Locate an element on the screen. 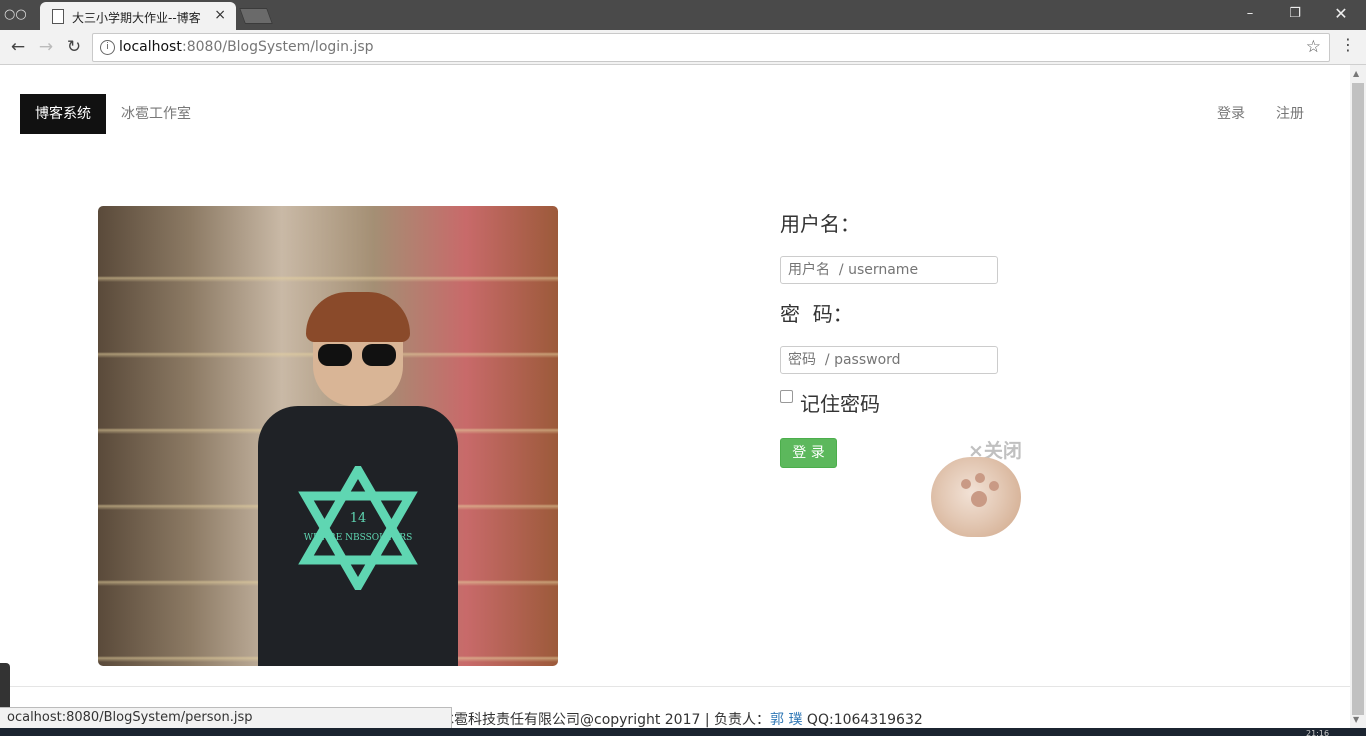 This screenshot has height=738, width=1366. nav-link-login: 登录 is located at coordinates (1231, 114).